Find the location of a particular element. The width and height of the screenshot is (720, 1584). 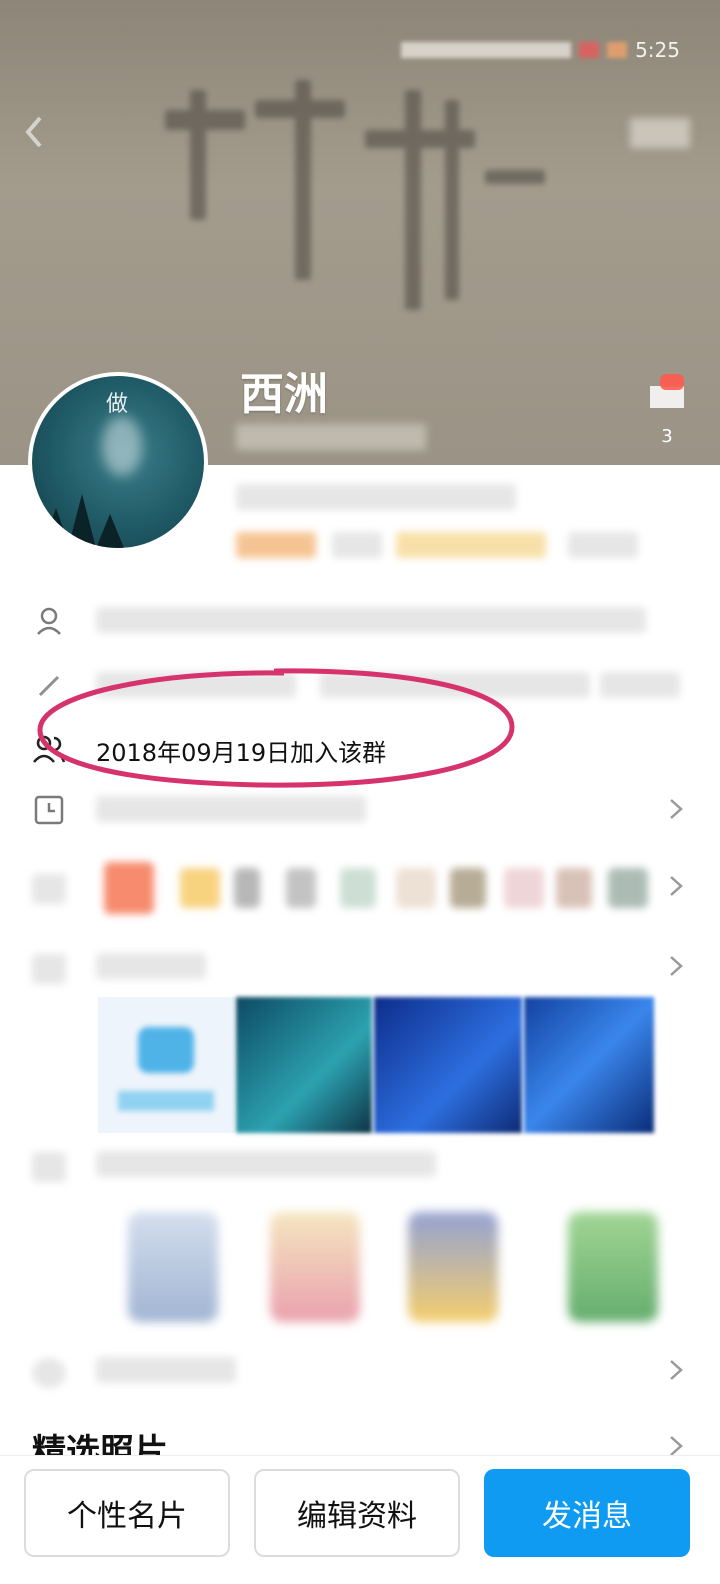

profile-name: 西洲 is located at coordinates (284, 394).